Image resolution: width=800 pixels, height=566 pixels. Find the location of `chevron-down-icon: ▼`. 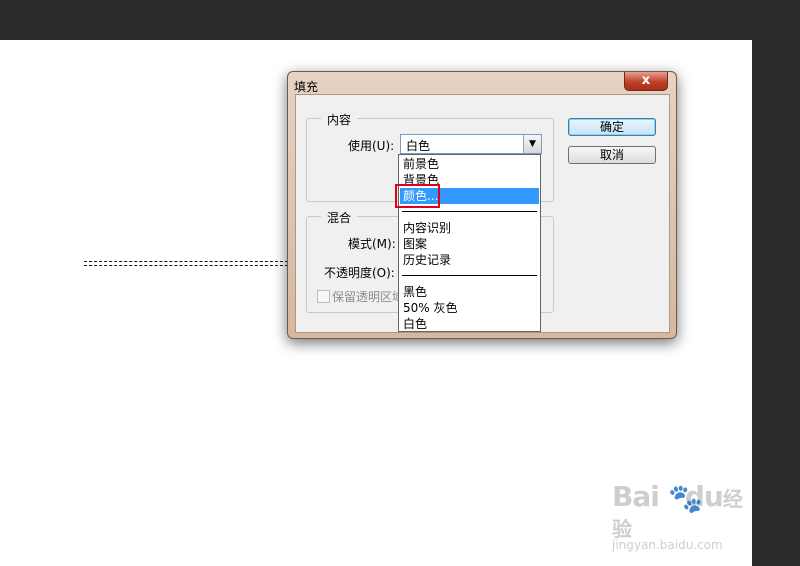

chevron-down-icon: ▼ is located at coordinates (532, 144).